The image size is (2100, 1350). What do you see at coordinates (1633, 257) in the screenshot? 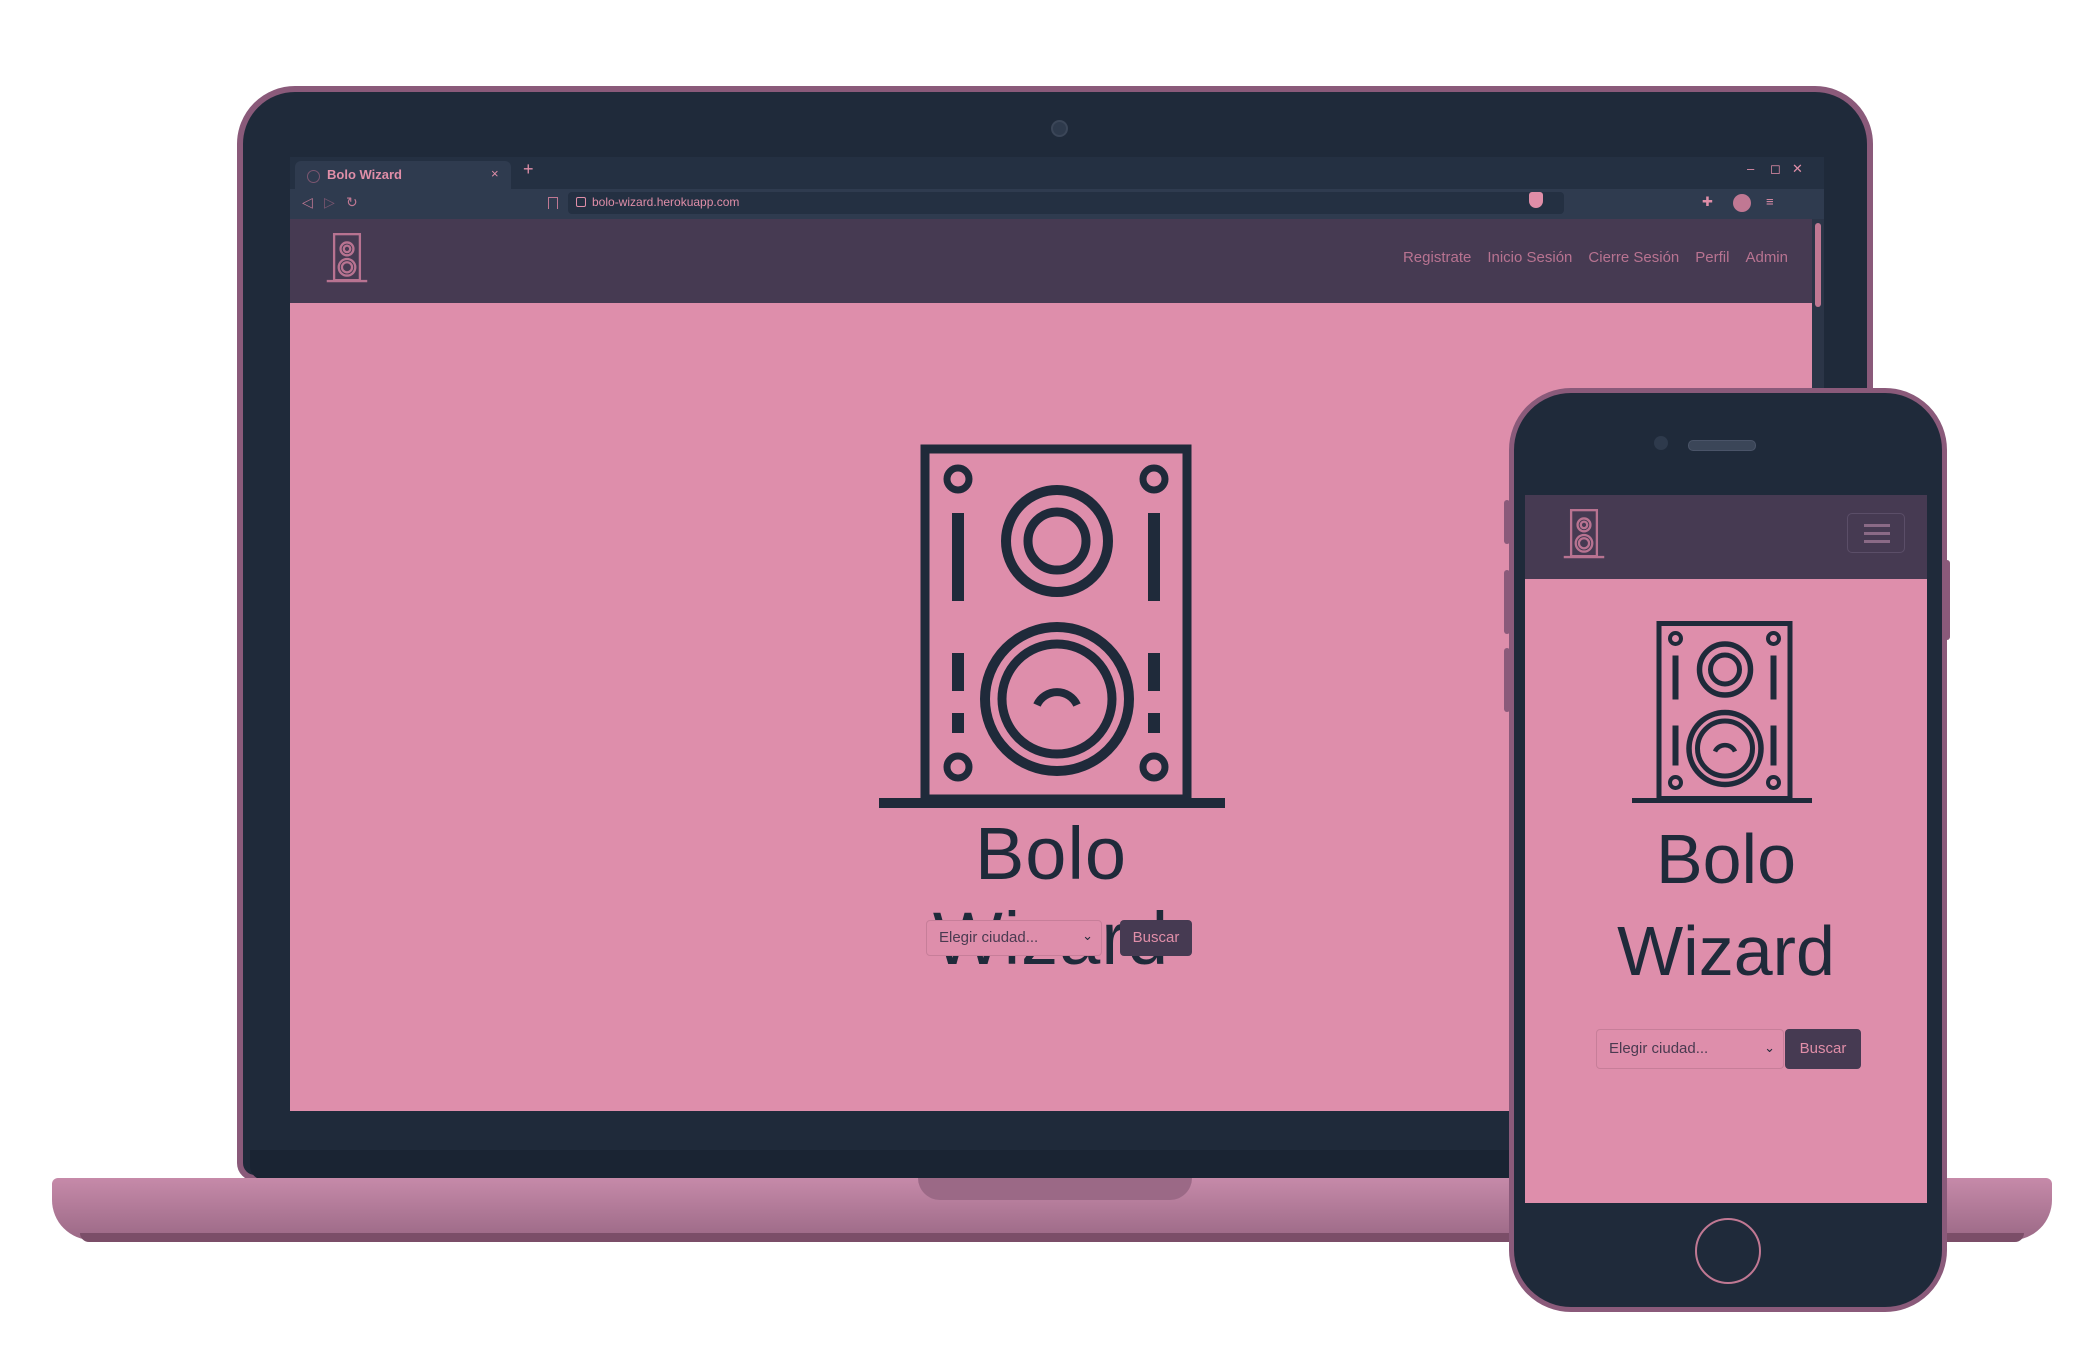
I see `nav-link-cierre-sesion: Cierre Sesión` at bounding box center [1633, 257].